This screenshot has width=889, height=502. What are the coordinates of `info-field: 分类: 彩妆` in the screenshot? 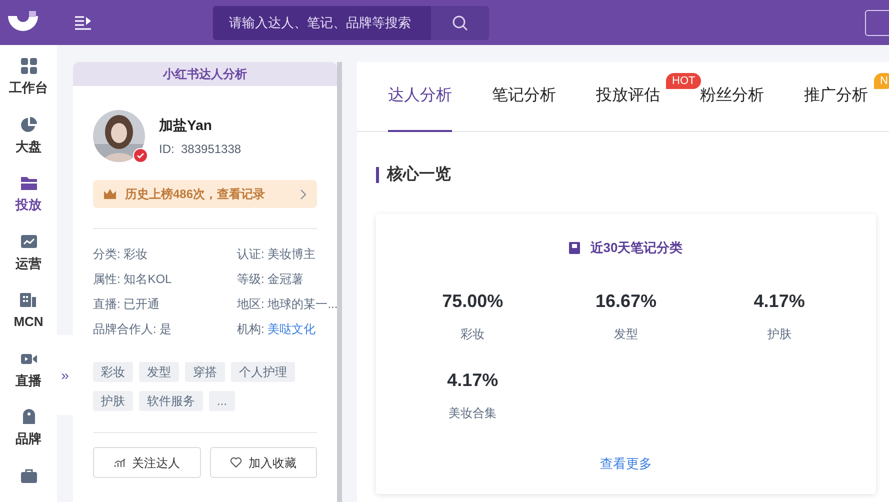 It's located at (165, 254).